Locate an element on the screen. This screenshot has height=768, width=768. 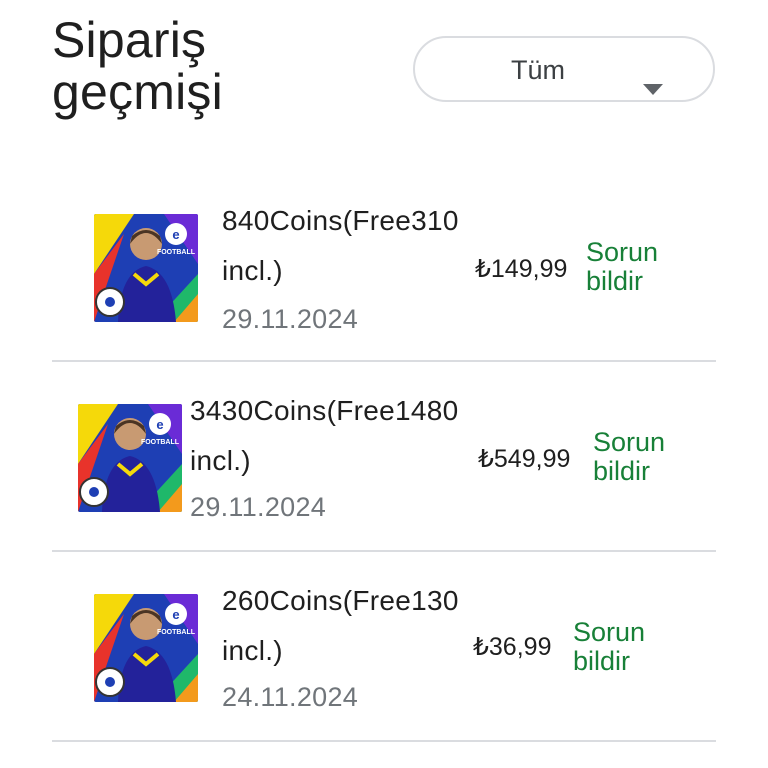
order-price: ₺36,99 is located at coordinates (512, 647).